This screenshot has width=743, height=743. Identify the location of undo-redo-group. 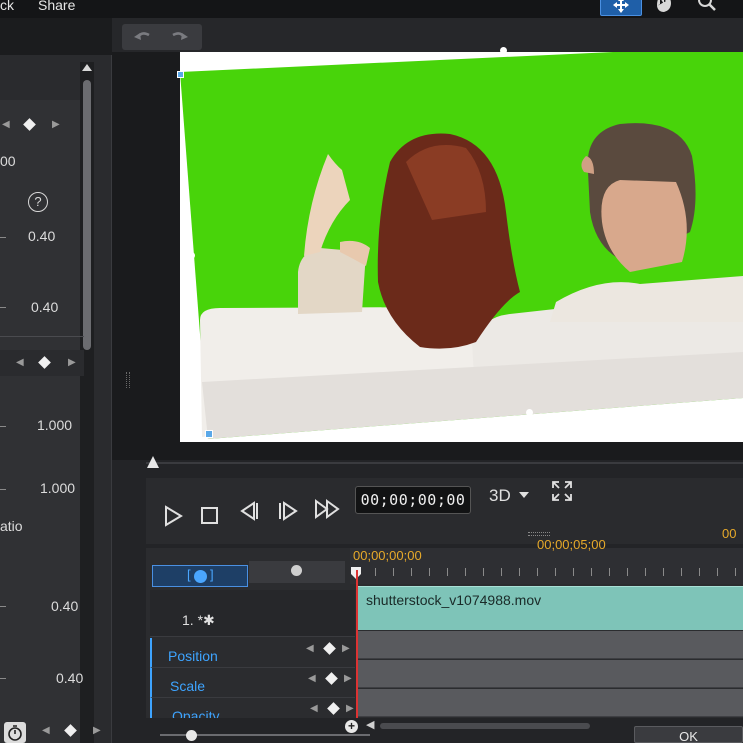
(162, 37).